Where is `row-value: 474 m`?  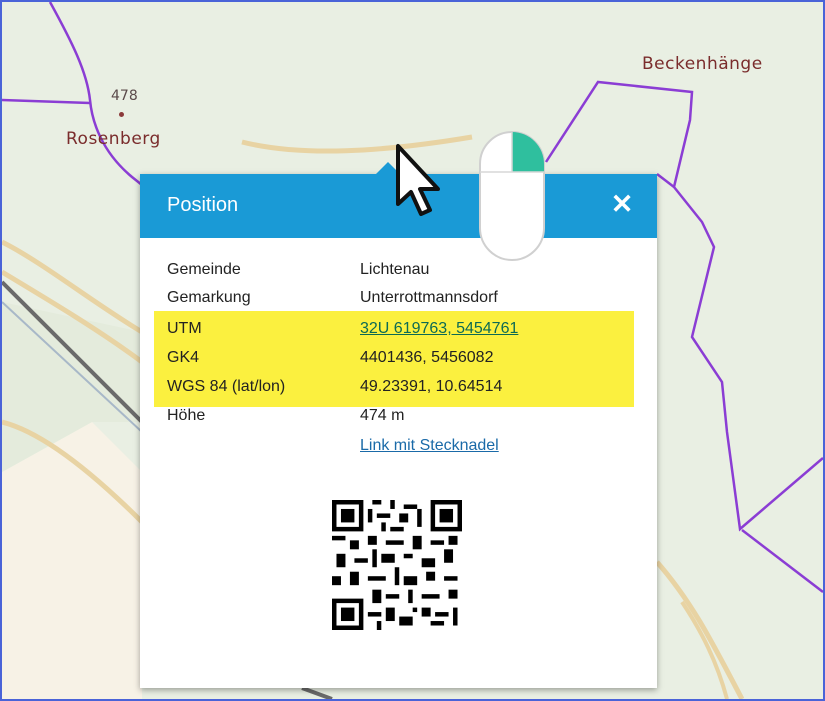 row-value: 474 m is located at coordinates (382, 415).